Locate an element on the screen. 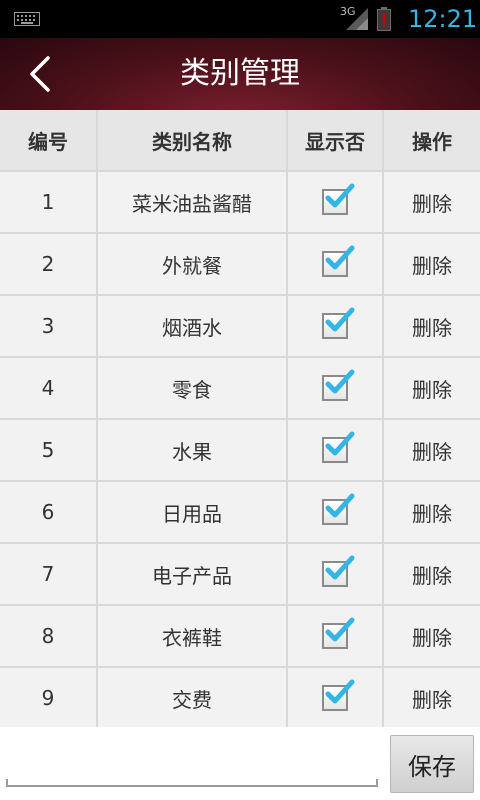  table-row: 1 菜米油盐酱醋 删除 is located at coordinates (240, 203).